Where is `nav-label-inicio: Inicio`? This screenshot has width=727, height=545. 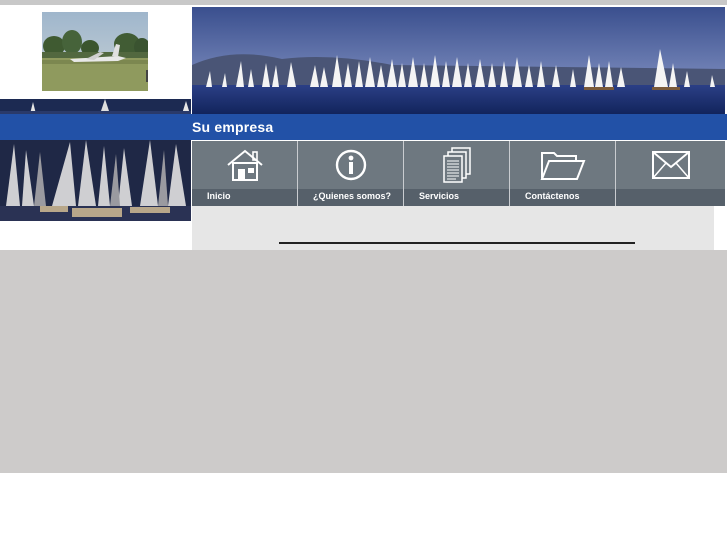
nav-label-inicio: Inicio is located at coordinates (219, 196).